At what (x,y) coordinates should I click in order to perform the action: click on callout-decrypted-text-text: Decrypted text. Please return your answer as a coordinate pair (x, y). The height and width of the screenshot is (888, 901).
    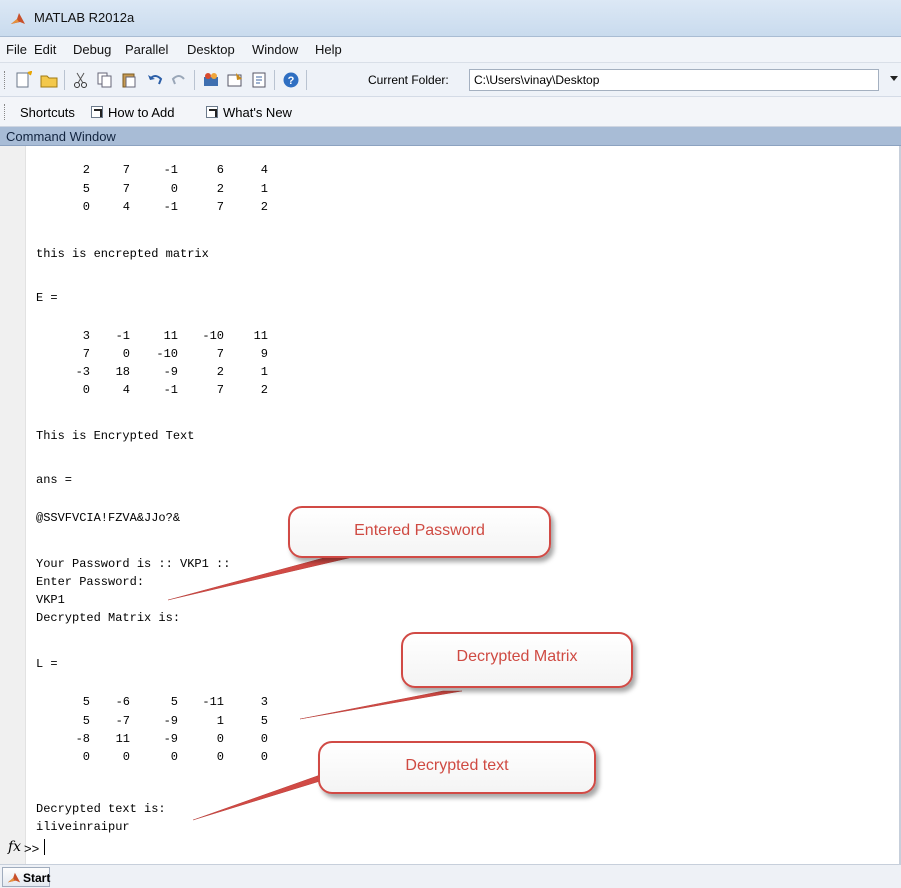
    Looking at the image, I should click on (457, 765).